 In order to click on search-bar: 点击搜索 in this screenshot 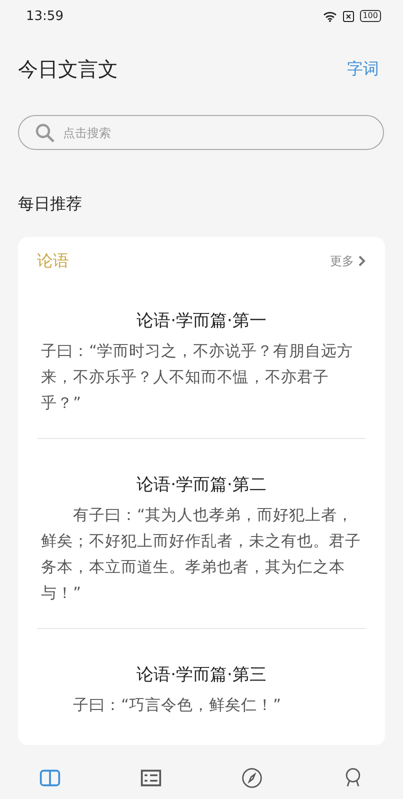, I will do `click(201, 132)`.